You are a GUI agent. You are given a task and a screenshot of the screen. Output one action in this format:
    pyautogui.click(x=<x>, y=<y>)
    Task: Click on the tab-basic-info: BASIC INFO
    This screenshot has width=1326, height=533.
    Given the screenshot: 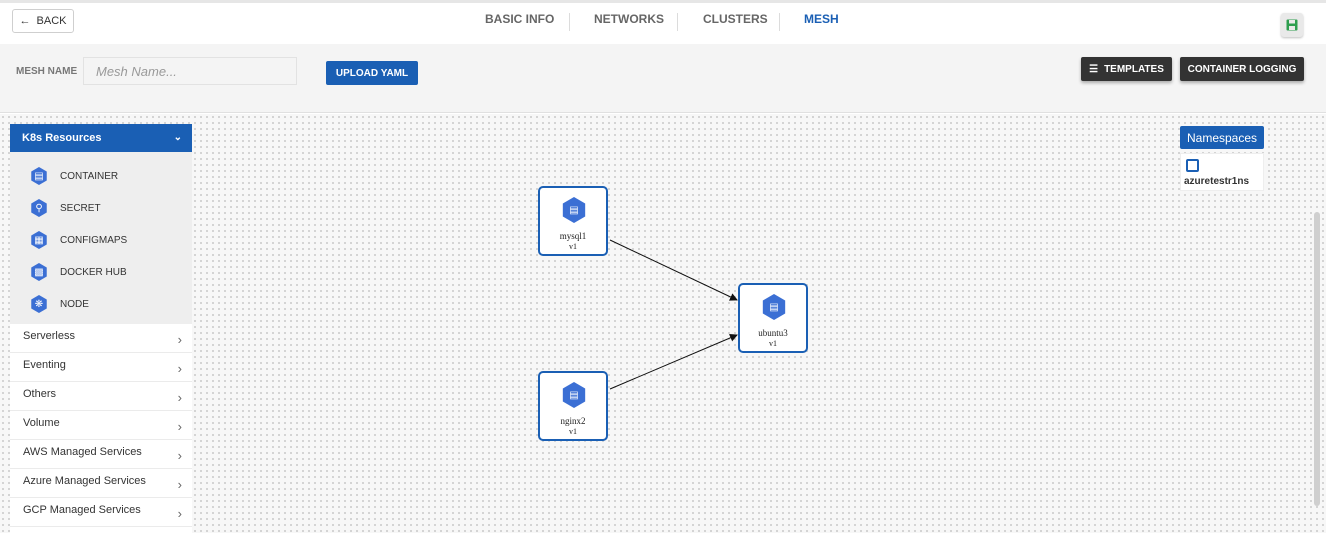 What is the action you would take?
    pyautogui.click(x=519, y=19)
    